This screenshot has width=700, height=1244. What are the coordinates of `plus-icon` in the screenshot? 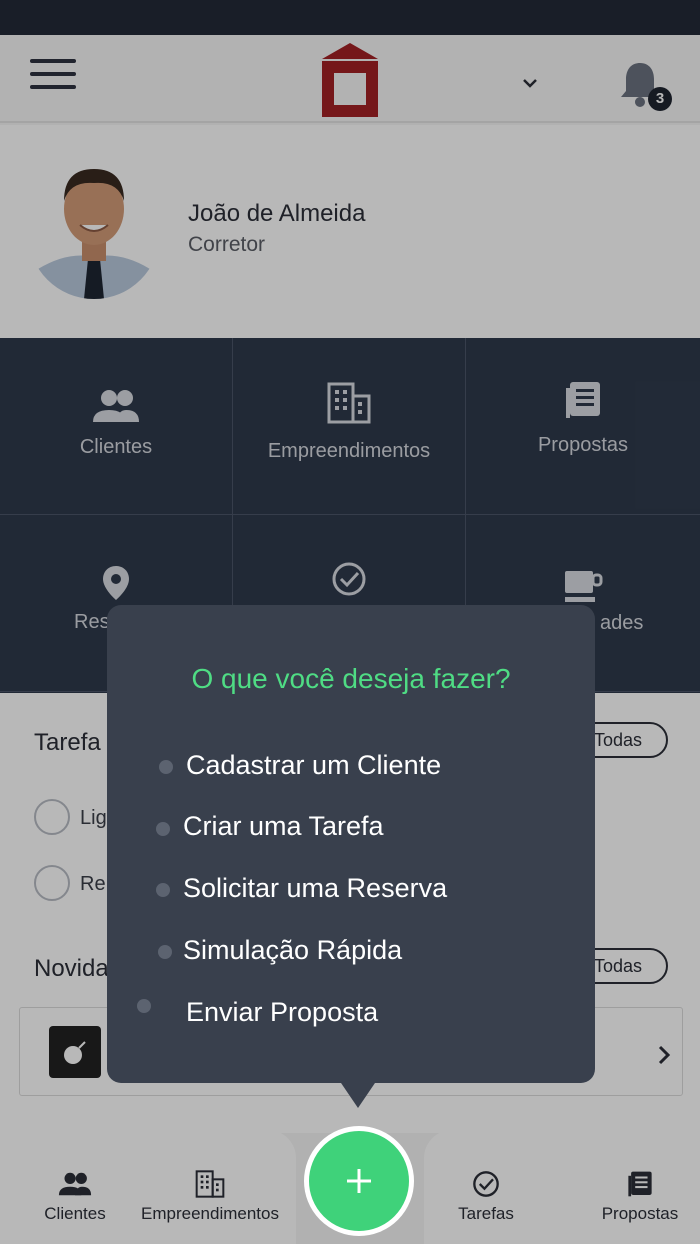 It's located at (359, 1181).